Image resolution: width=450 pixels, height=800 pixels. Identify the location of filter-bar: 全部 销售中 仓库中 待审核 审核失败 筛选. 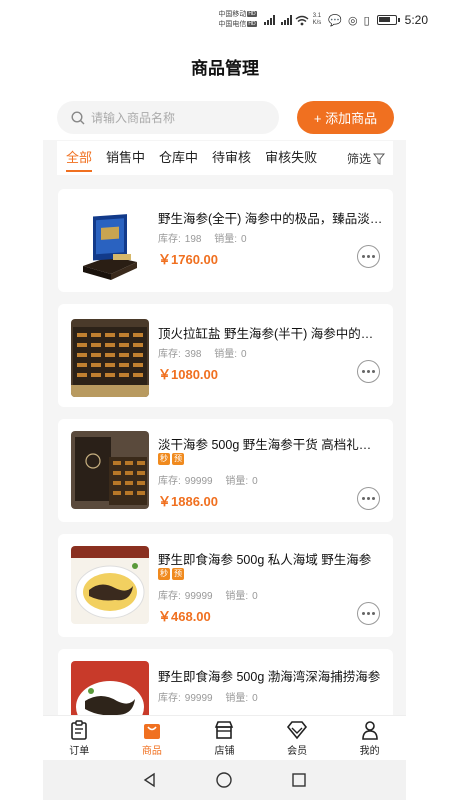
(225, 158).